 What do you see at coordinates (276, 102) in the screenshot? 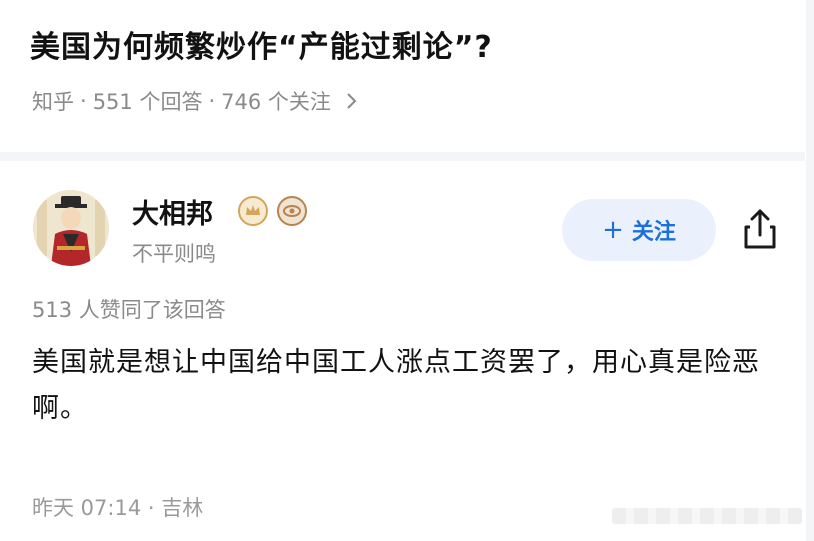
I see `follower-count: 746 个关注` at bounding box center [276, 102].